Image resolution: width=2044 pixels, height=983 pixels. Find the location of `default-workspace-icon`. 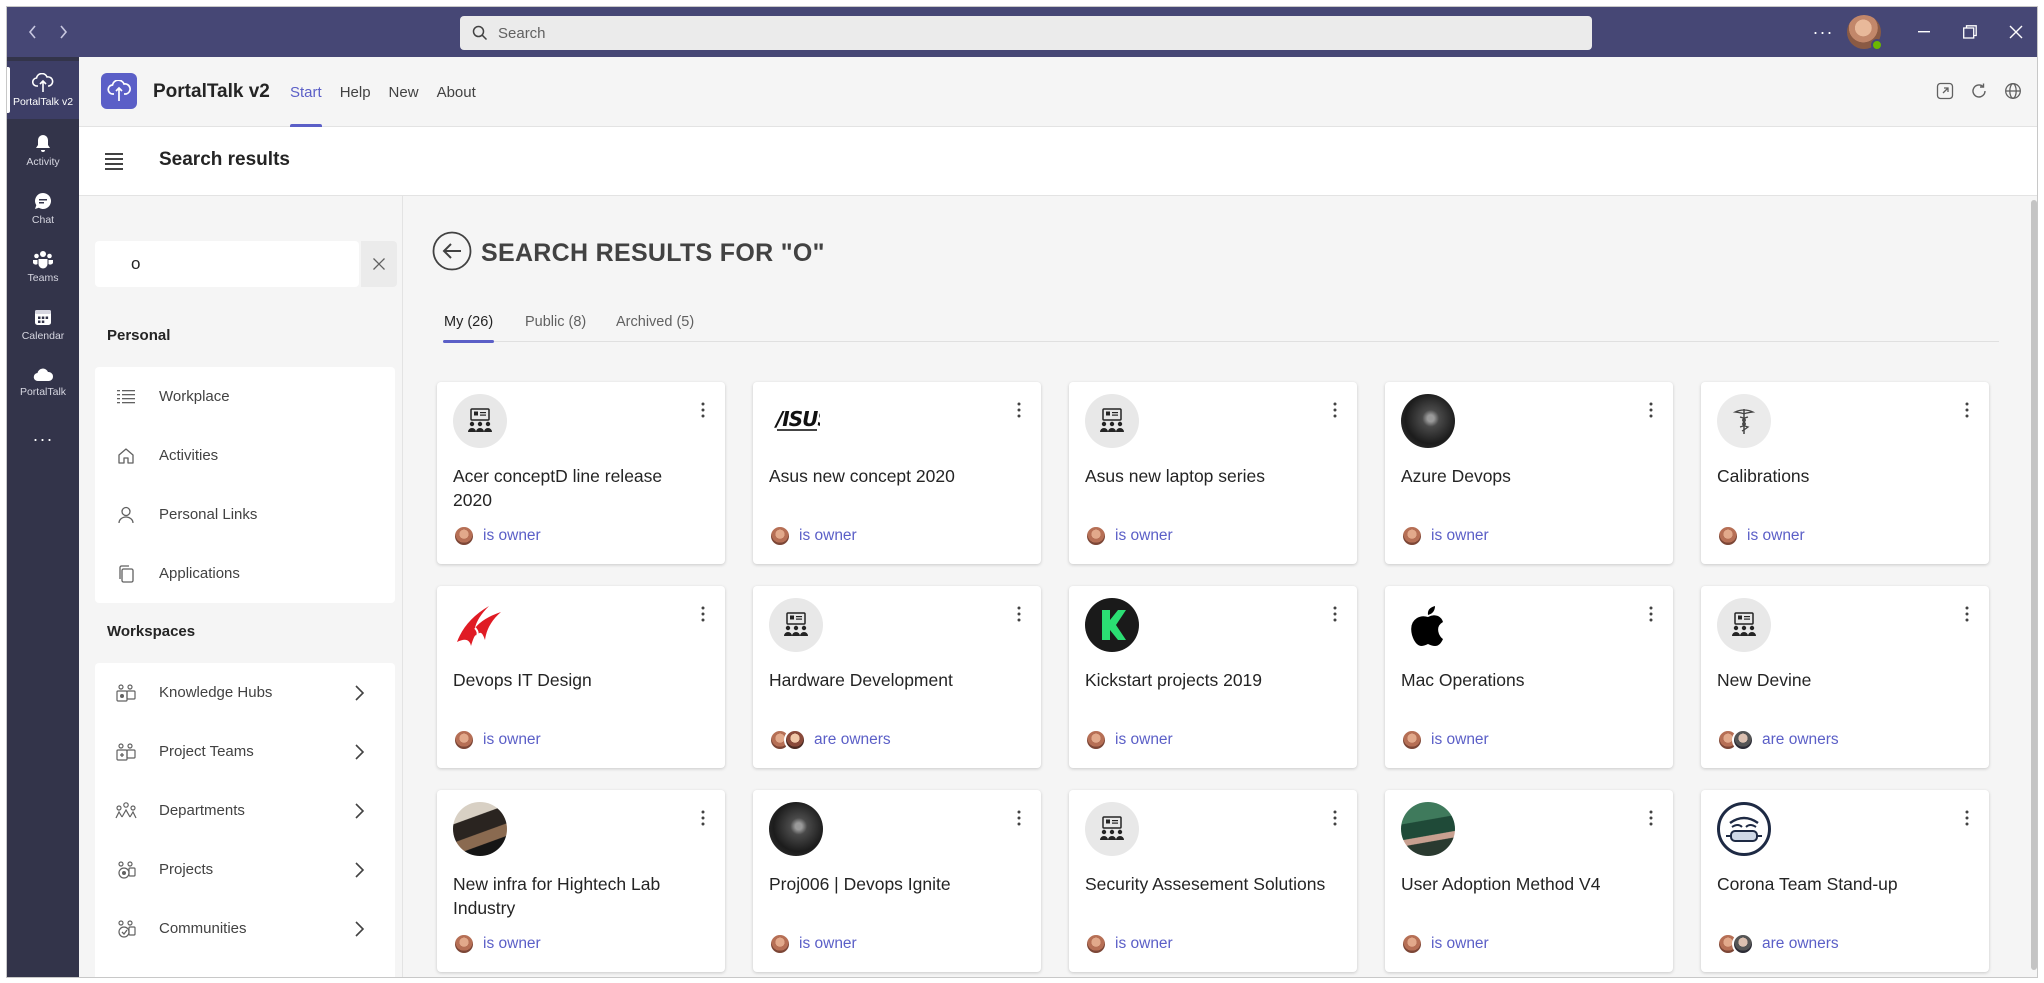

default-workspace-icon is located at coordinates (796, 625).